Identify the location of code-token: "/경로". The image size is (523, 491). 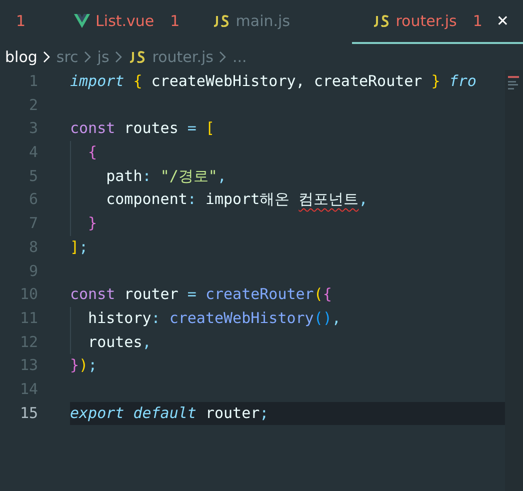
(189, 176).